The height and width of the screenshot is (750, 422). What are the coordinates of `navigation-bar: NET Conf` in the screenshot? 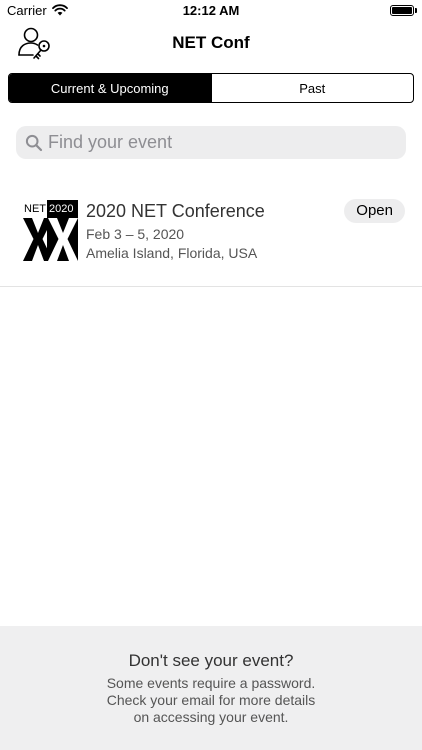 It's located at (211, 44).